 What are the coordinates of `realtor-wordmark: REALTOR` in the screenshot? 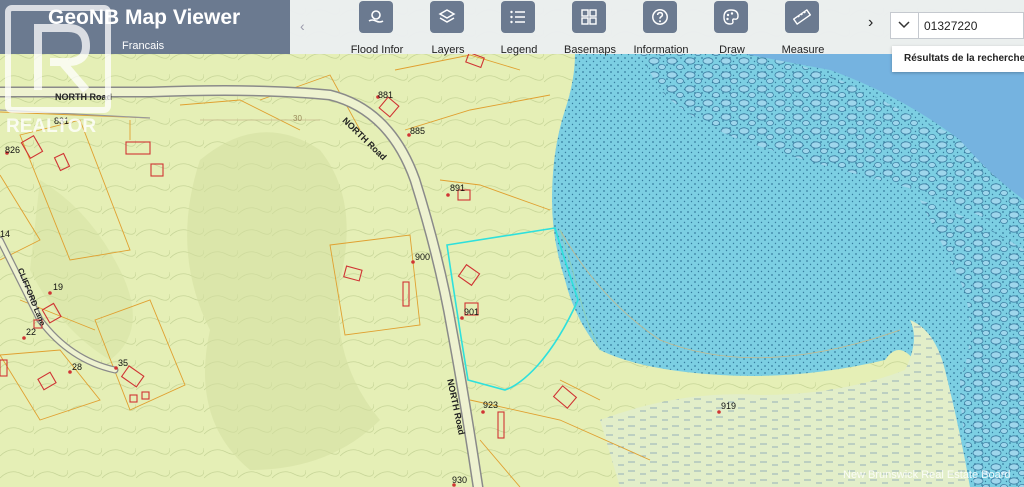 It's located at (51, 126).